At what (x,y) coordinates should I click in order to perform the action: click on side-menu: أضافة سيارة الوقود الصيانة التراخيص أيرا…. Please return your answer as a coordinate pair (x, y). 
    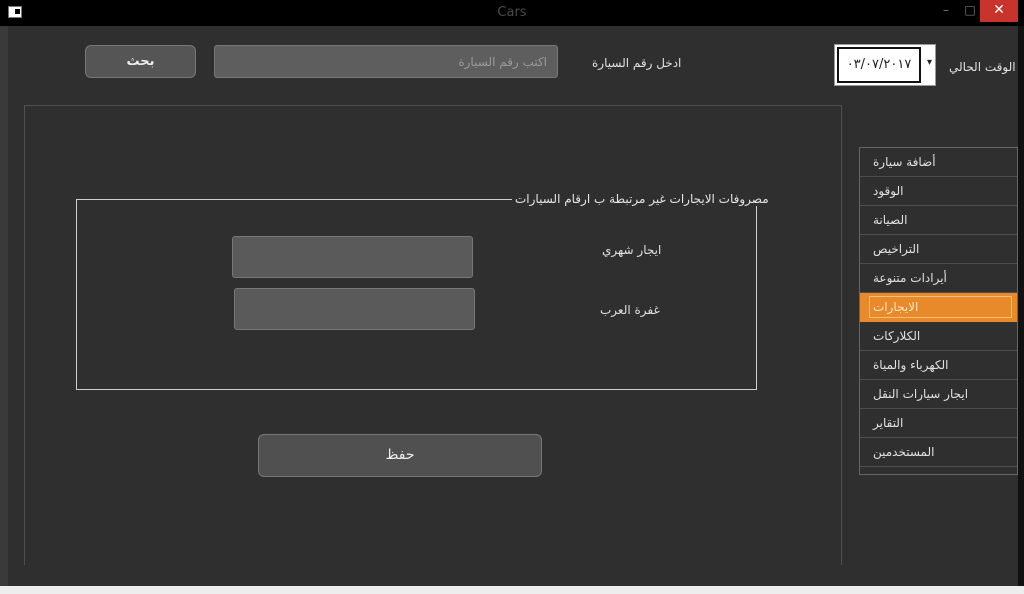
    Looking at the image, I should click on (938, 311).